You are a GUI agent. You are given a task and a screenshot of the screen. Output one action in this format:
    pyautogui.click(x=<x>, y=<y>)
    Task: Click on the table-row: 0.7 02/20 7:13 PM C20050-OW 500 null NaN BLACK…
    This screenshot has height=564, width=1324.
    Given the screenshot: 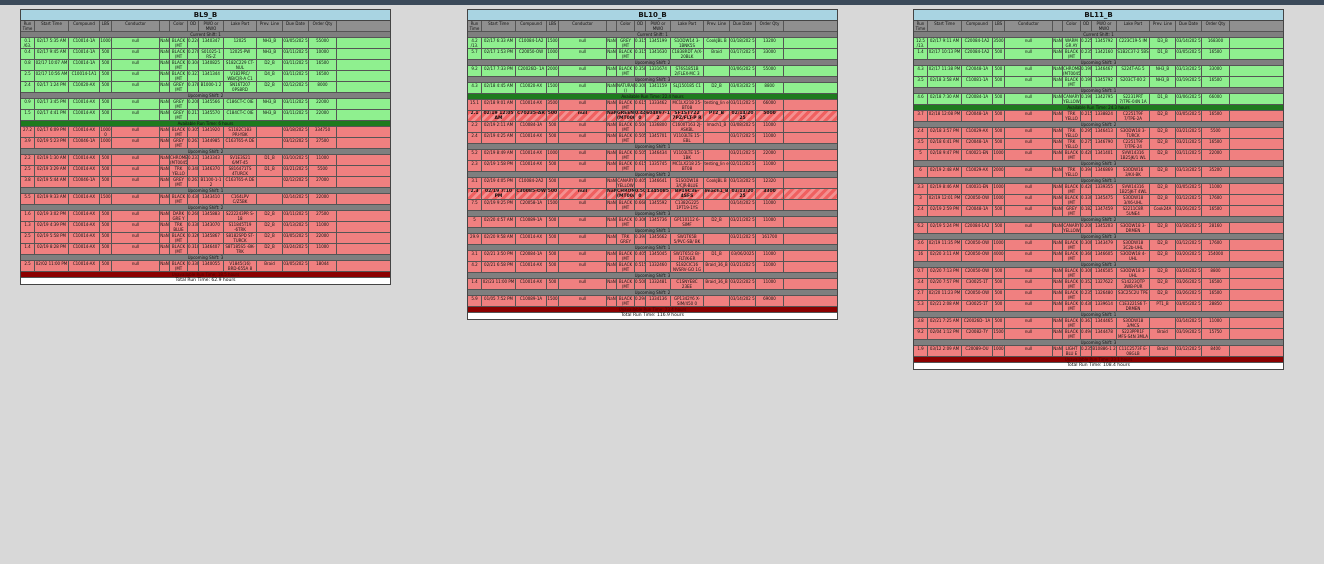 What is the action you would take?
    pyautogui.click(x=1098, y=273)
    